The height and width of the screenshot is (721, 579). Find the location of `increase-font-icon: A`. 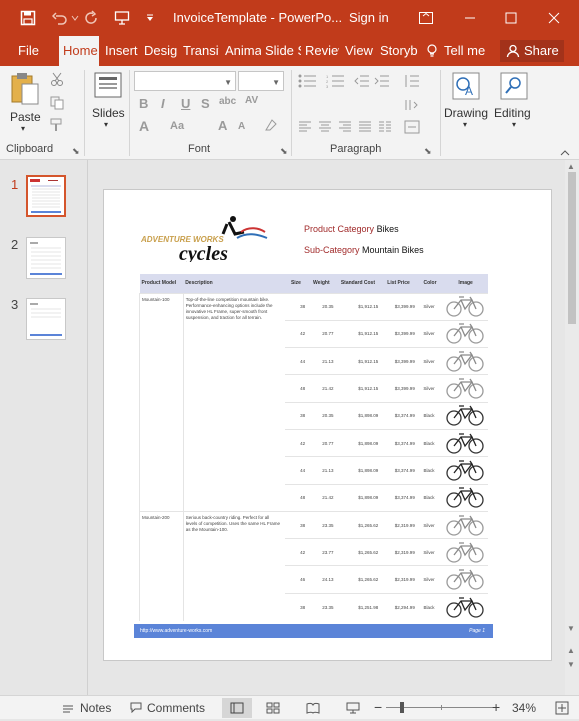

increase-font-icon: A is located at coordinates (222, 125).